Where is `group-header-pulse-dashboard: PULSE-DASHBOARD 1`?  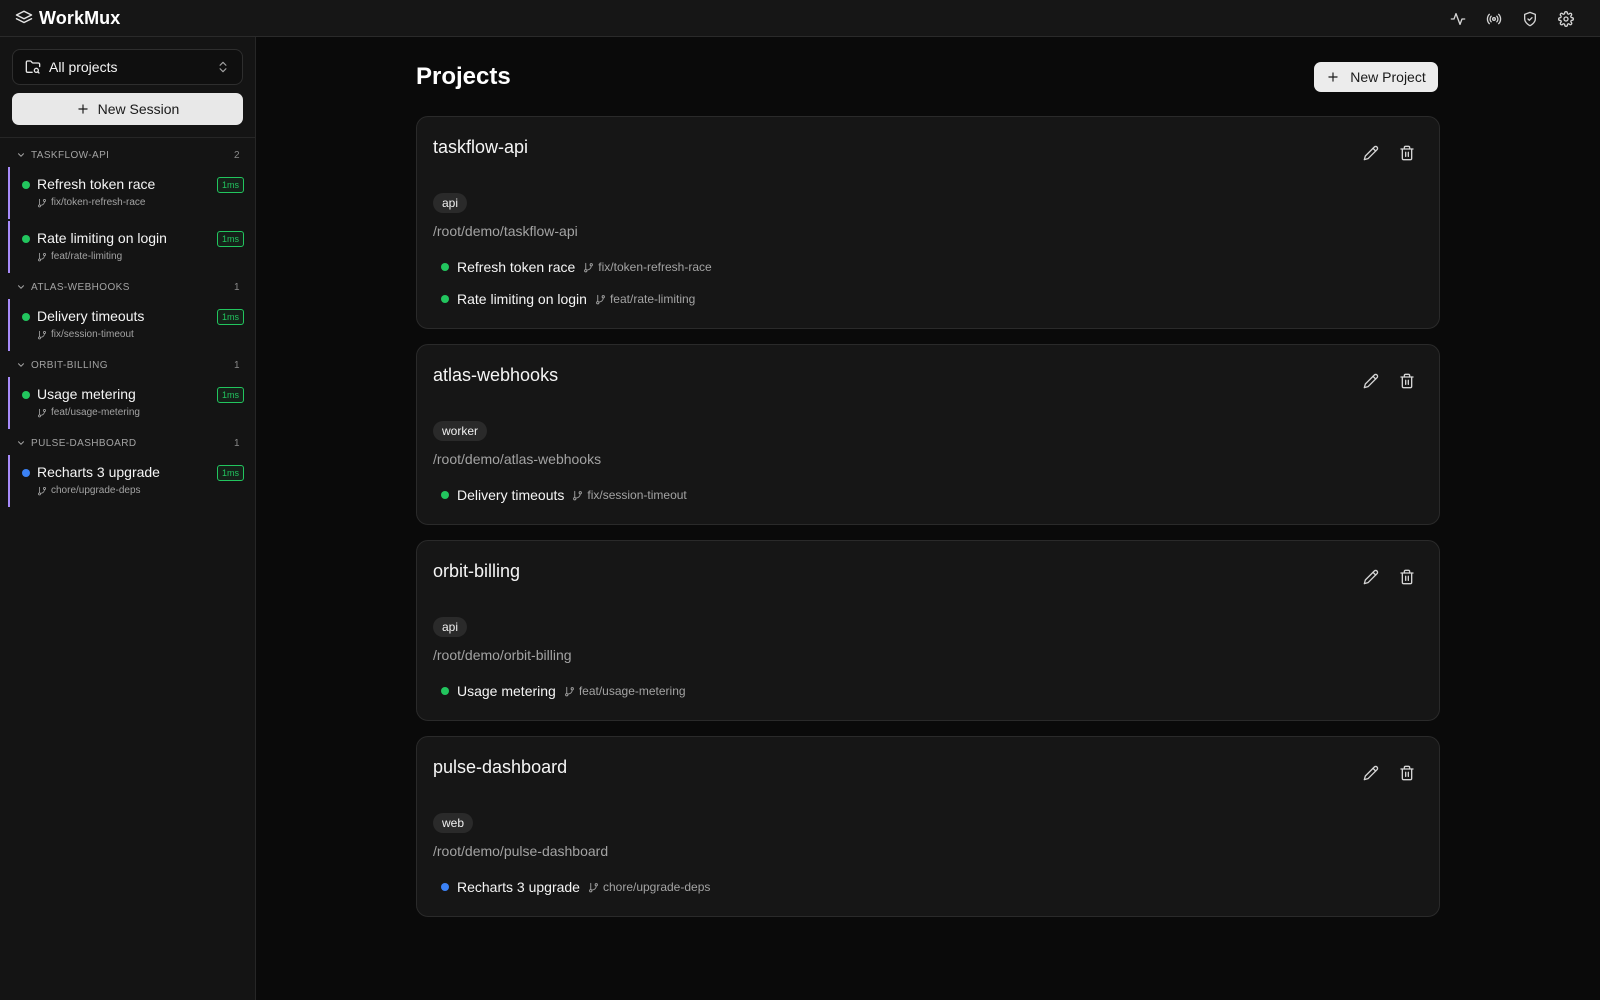 group-header-pulse-dashboard: PULSE-DASHBOARD 1 is located at coordinates (128, 443).